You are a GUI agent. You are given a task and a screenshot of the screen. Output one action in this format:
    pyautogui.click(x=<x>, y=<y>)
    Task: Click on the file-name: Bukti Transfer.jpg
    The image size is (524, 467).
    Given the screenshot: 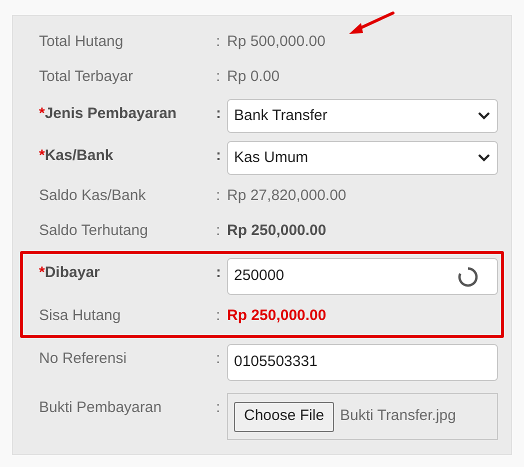 What is the action you would take?
    pyautogui.click(x=398, y=416)
    